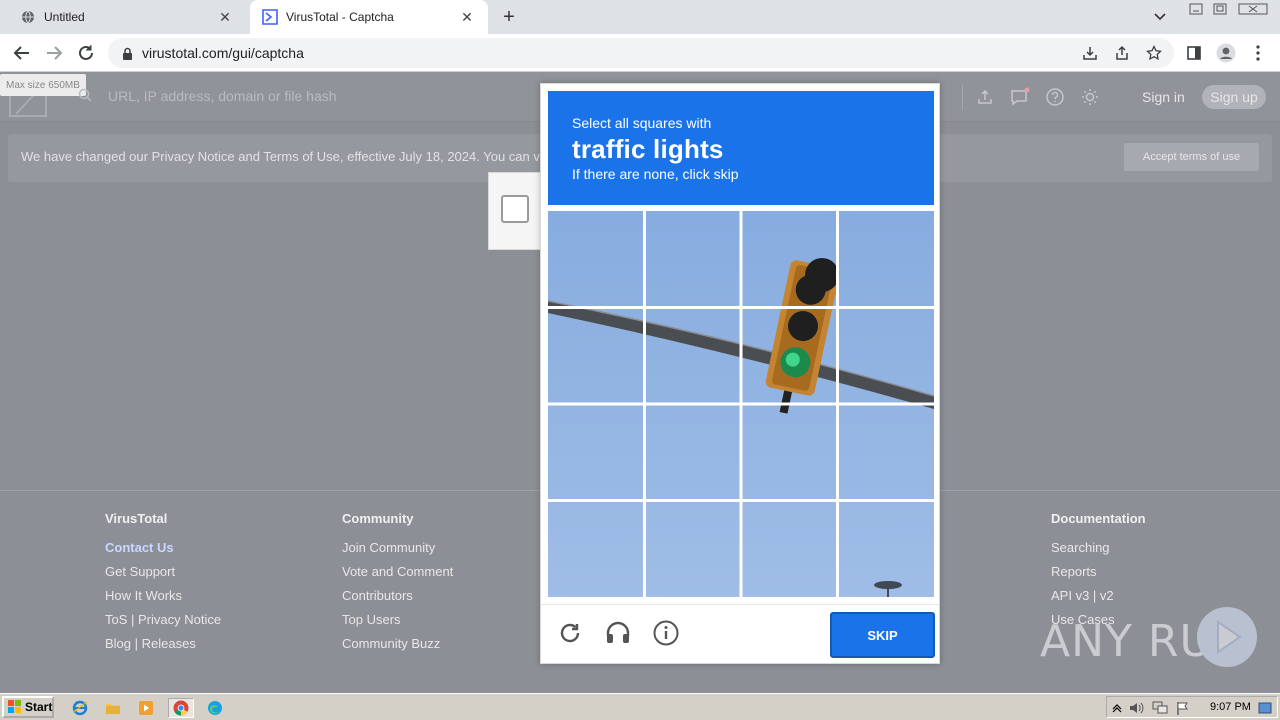  What do you see at coordinates (127, 17) in the screenshot?
I see `tab-untitled: Untitled ✕` at bounding box center [127, 17].